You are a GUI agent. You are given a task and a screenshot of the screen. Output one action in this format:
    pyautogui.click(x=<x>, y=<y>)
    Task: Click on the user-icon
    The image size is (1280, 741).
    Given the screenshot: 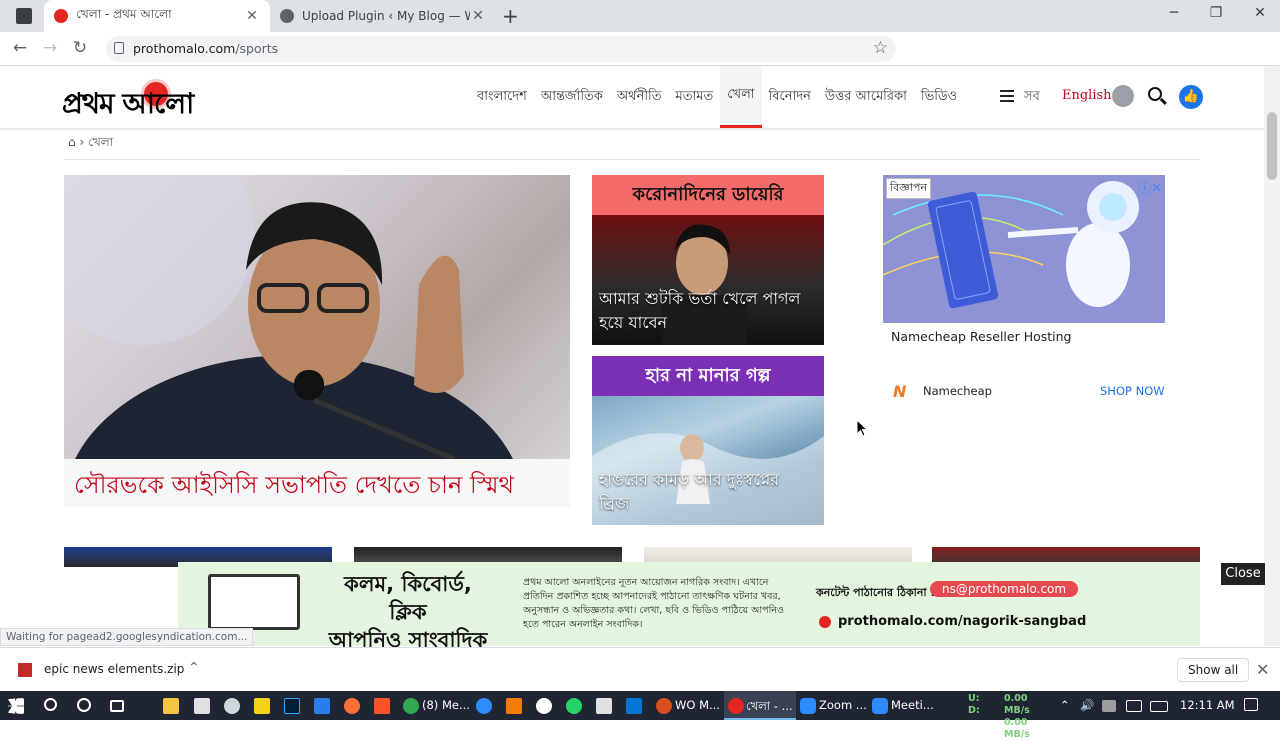 What is the action you would take?
    pyautogui.click(x=1123, y=96)
    